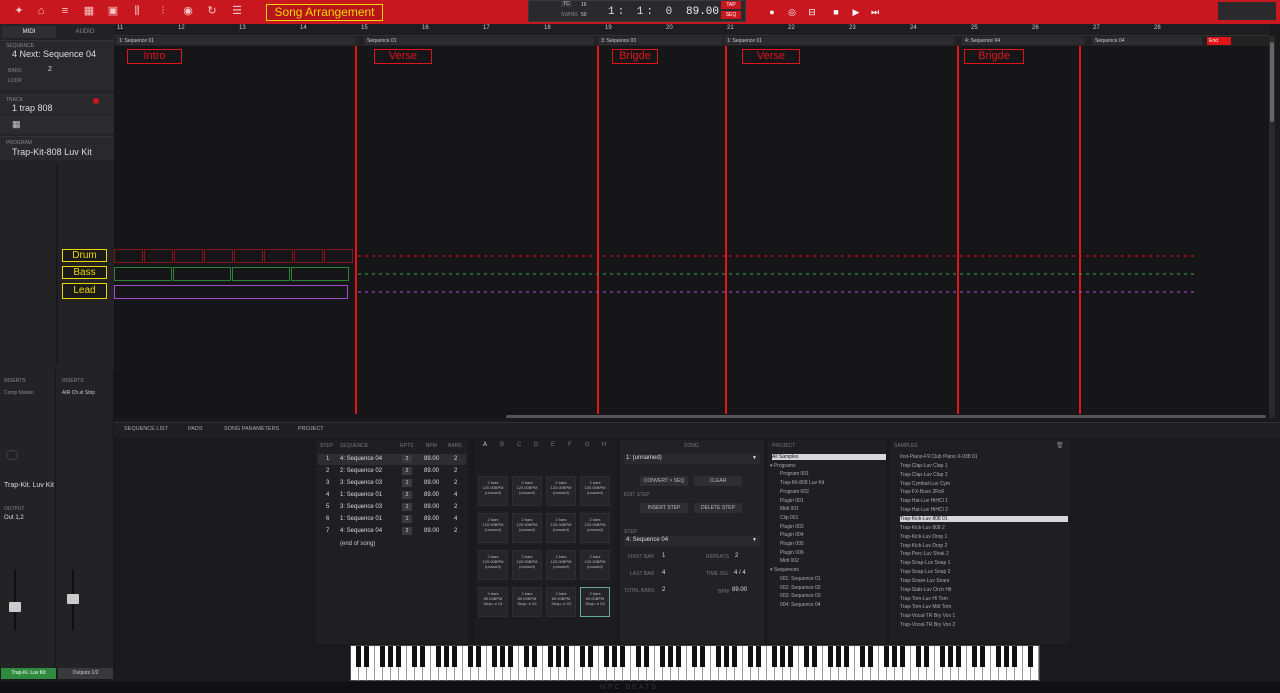 The height and width of the screenshot is (693, 1280). What do you see at coordinates (692, 541) in the screenshot?
I see `step-select: 4: Sequence 04 ▼` at bounding box center [692, 541].